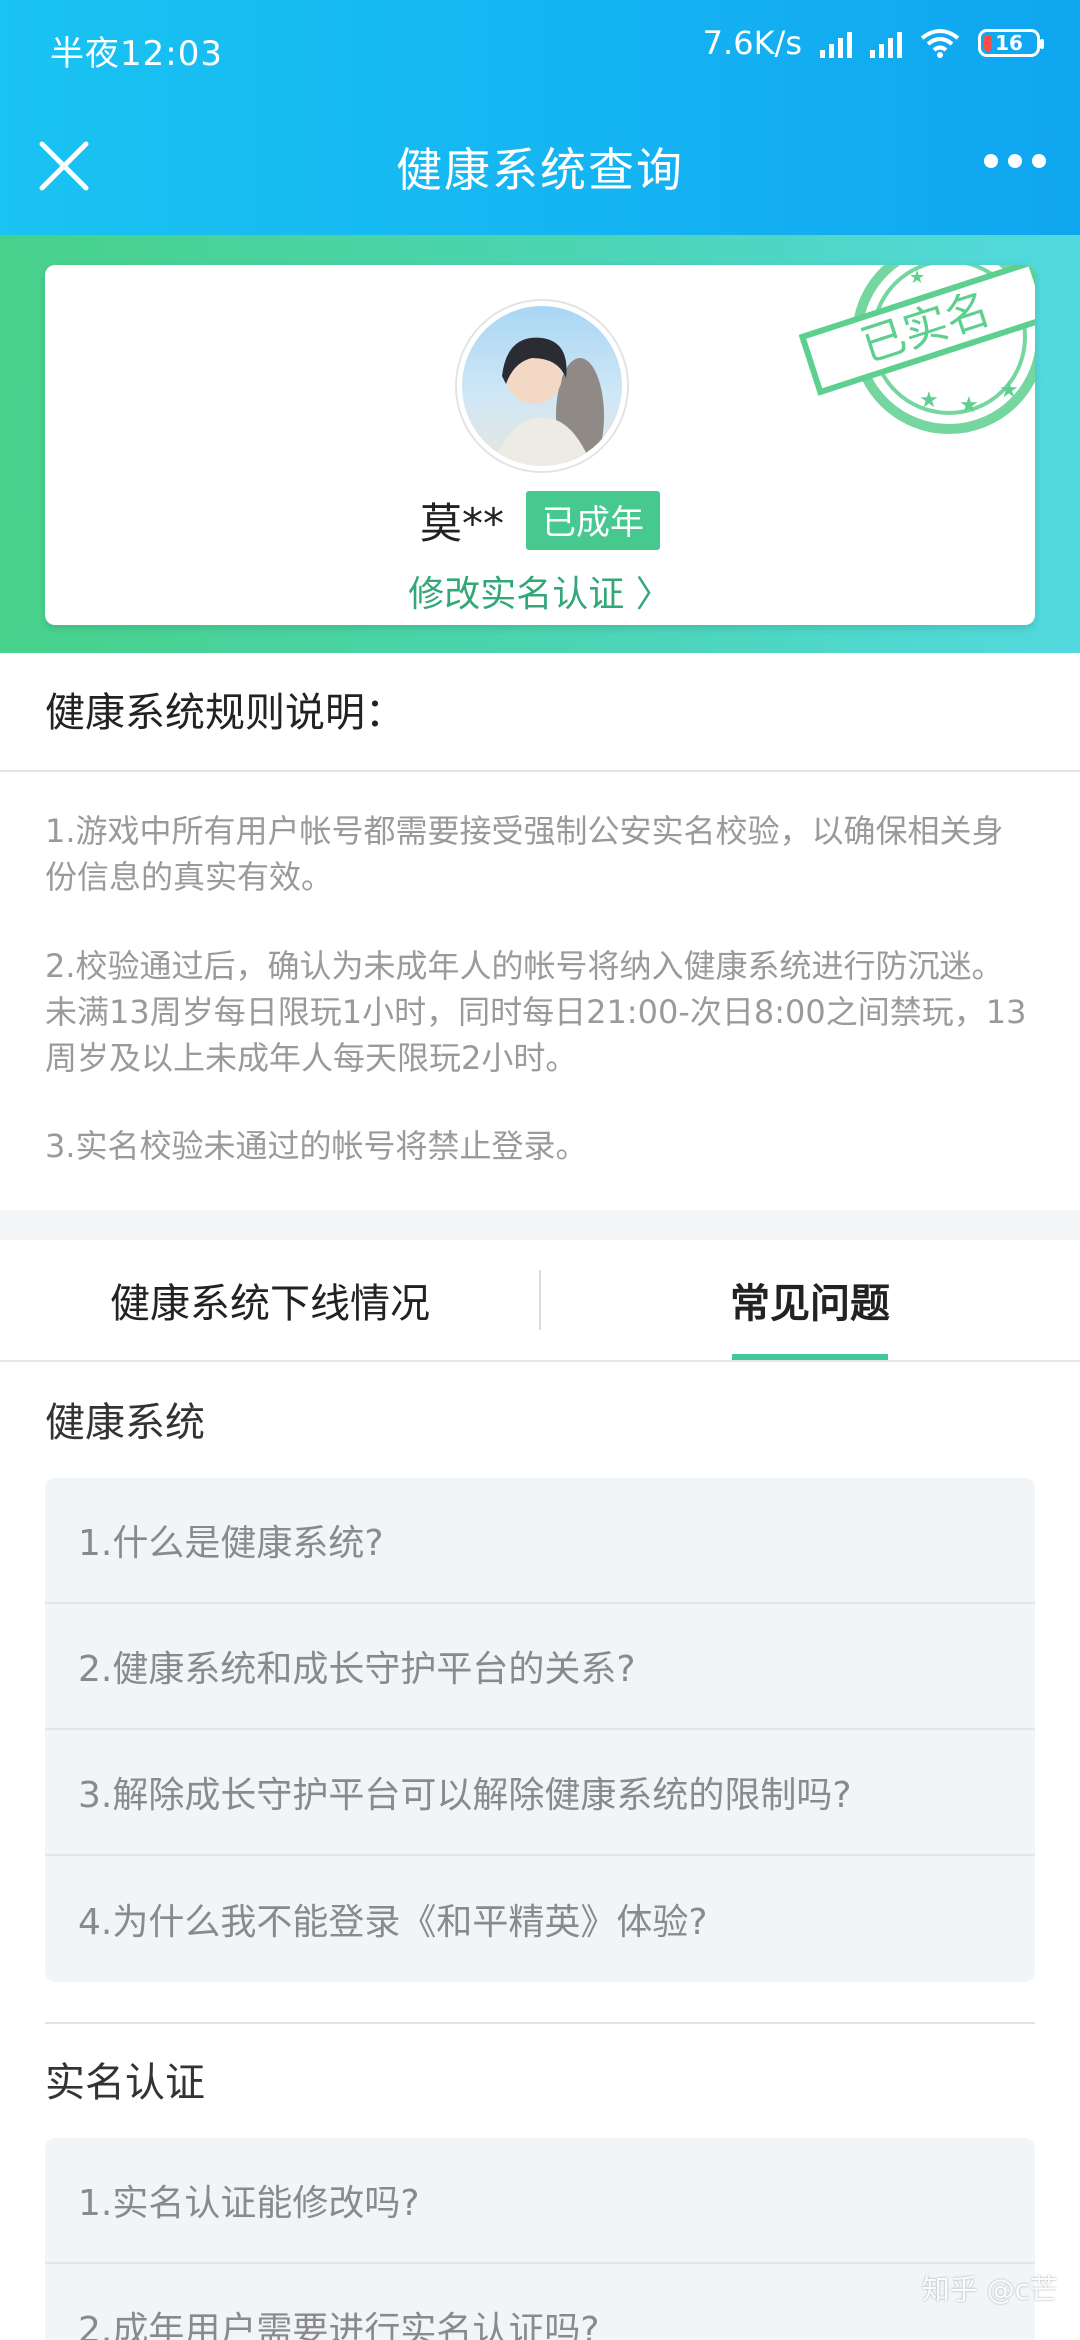 This screenshot has width=1080, height=2340. I want to click on status-indicators: 7.6K/s 16, so click(873, 43).